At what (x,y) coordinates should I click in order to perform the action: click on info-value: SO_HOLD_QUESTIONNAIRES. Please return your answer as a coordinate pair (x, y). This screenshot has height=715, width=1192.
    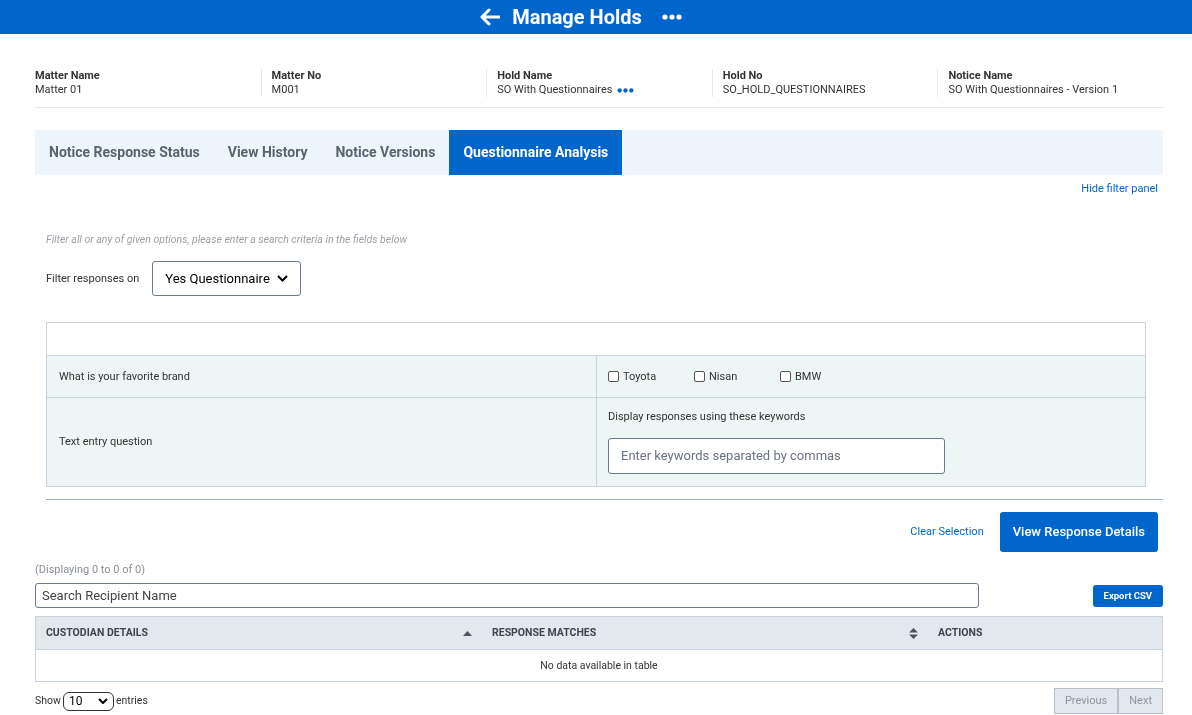
    Looking at the image, I should click on (794, 90).